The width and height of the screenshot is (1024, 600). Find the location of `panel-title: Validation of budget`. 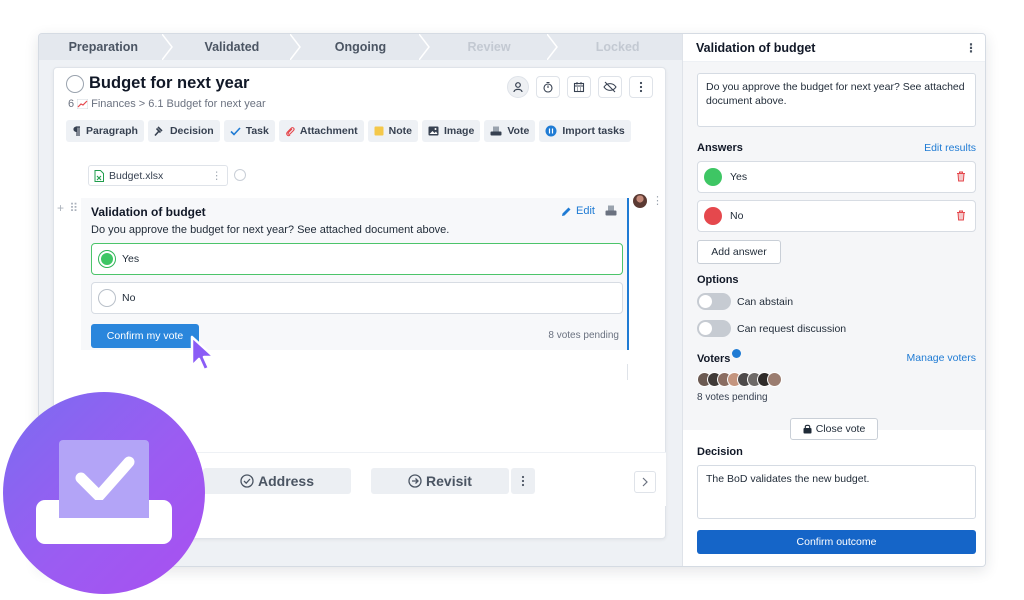

panel-title: Validation of budget is located at coordinates (756, 47).